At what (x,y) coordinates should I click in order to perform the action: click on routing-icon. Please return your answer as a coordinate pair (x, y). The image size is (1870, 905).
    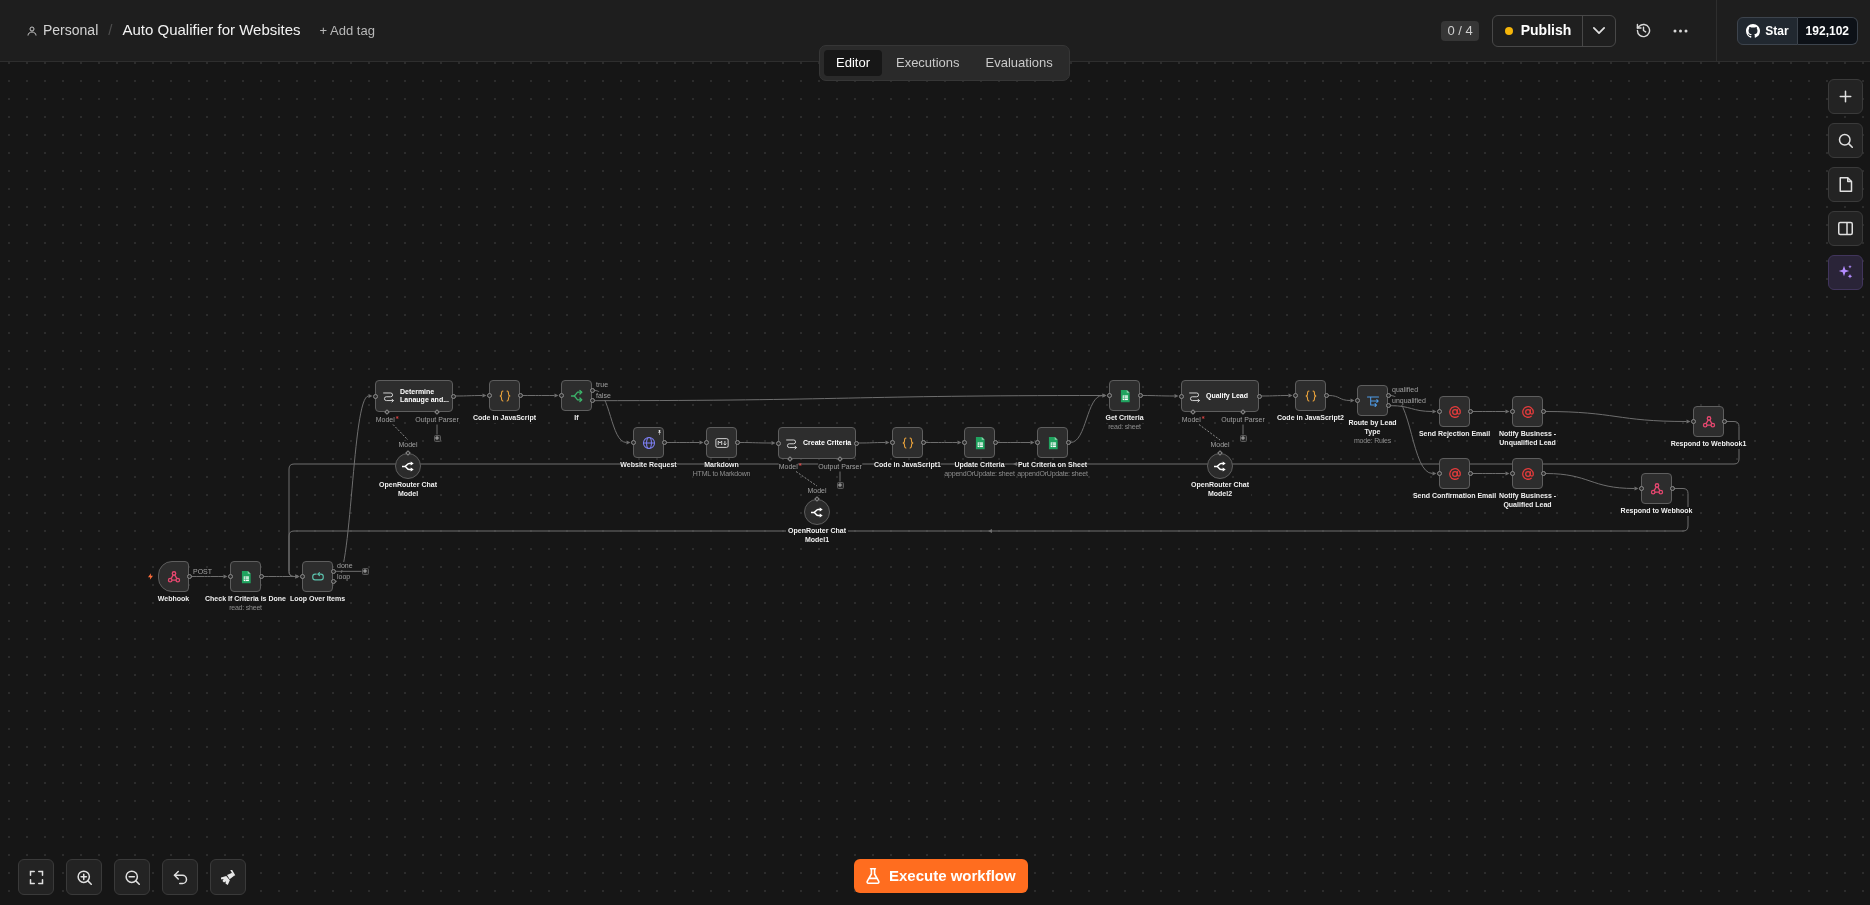
    Looking at the image, I should click on (1372, 400).